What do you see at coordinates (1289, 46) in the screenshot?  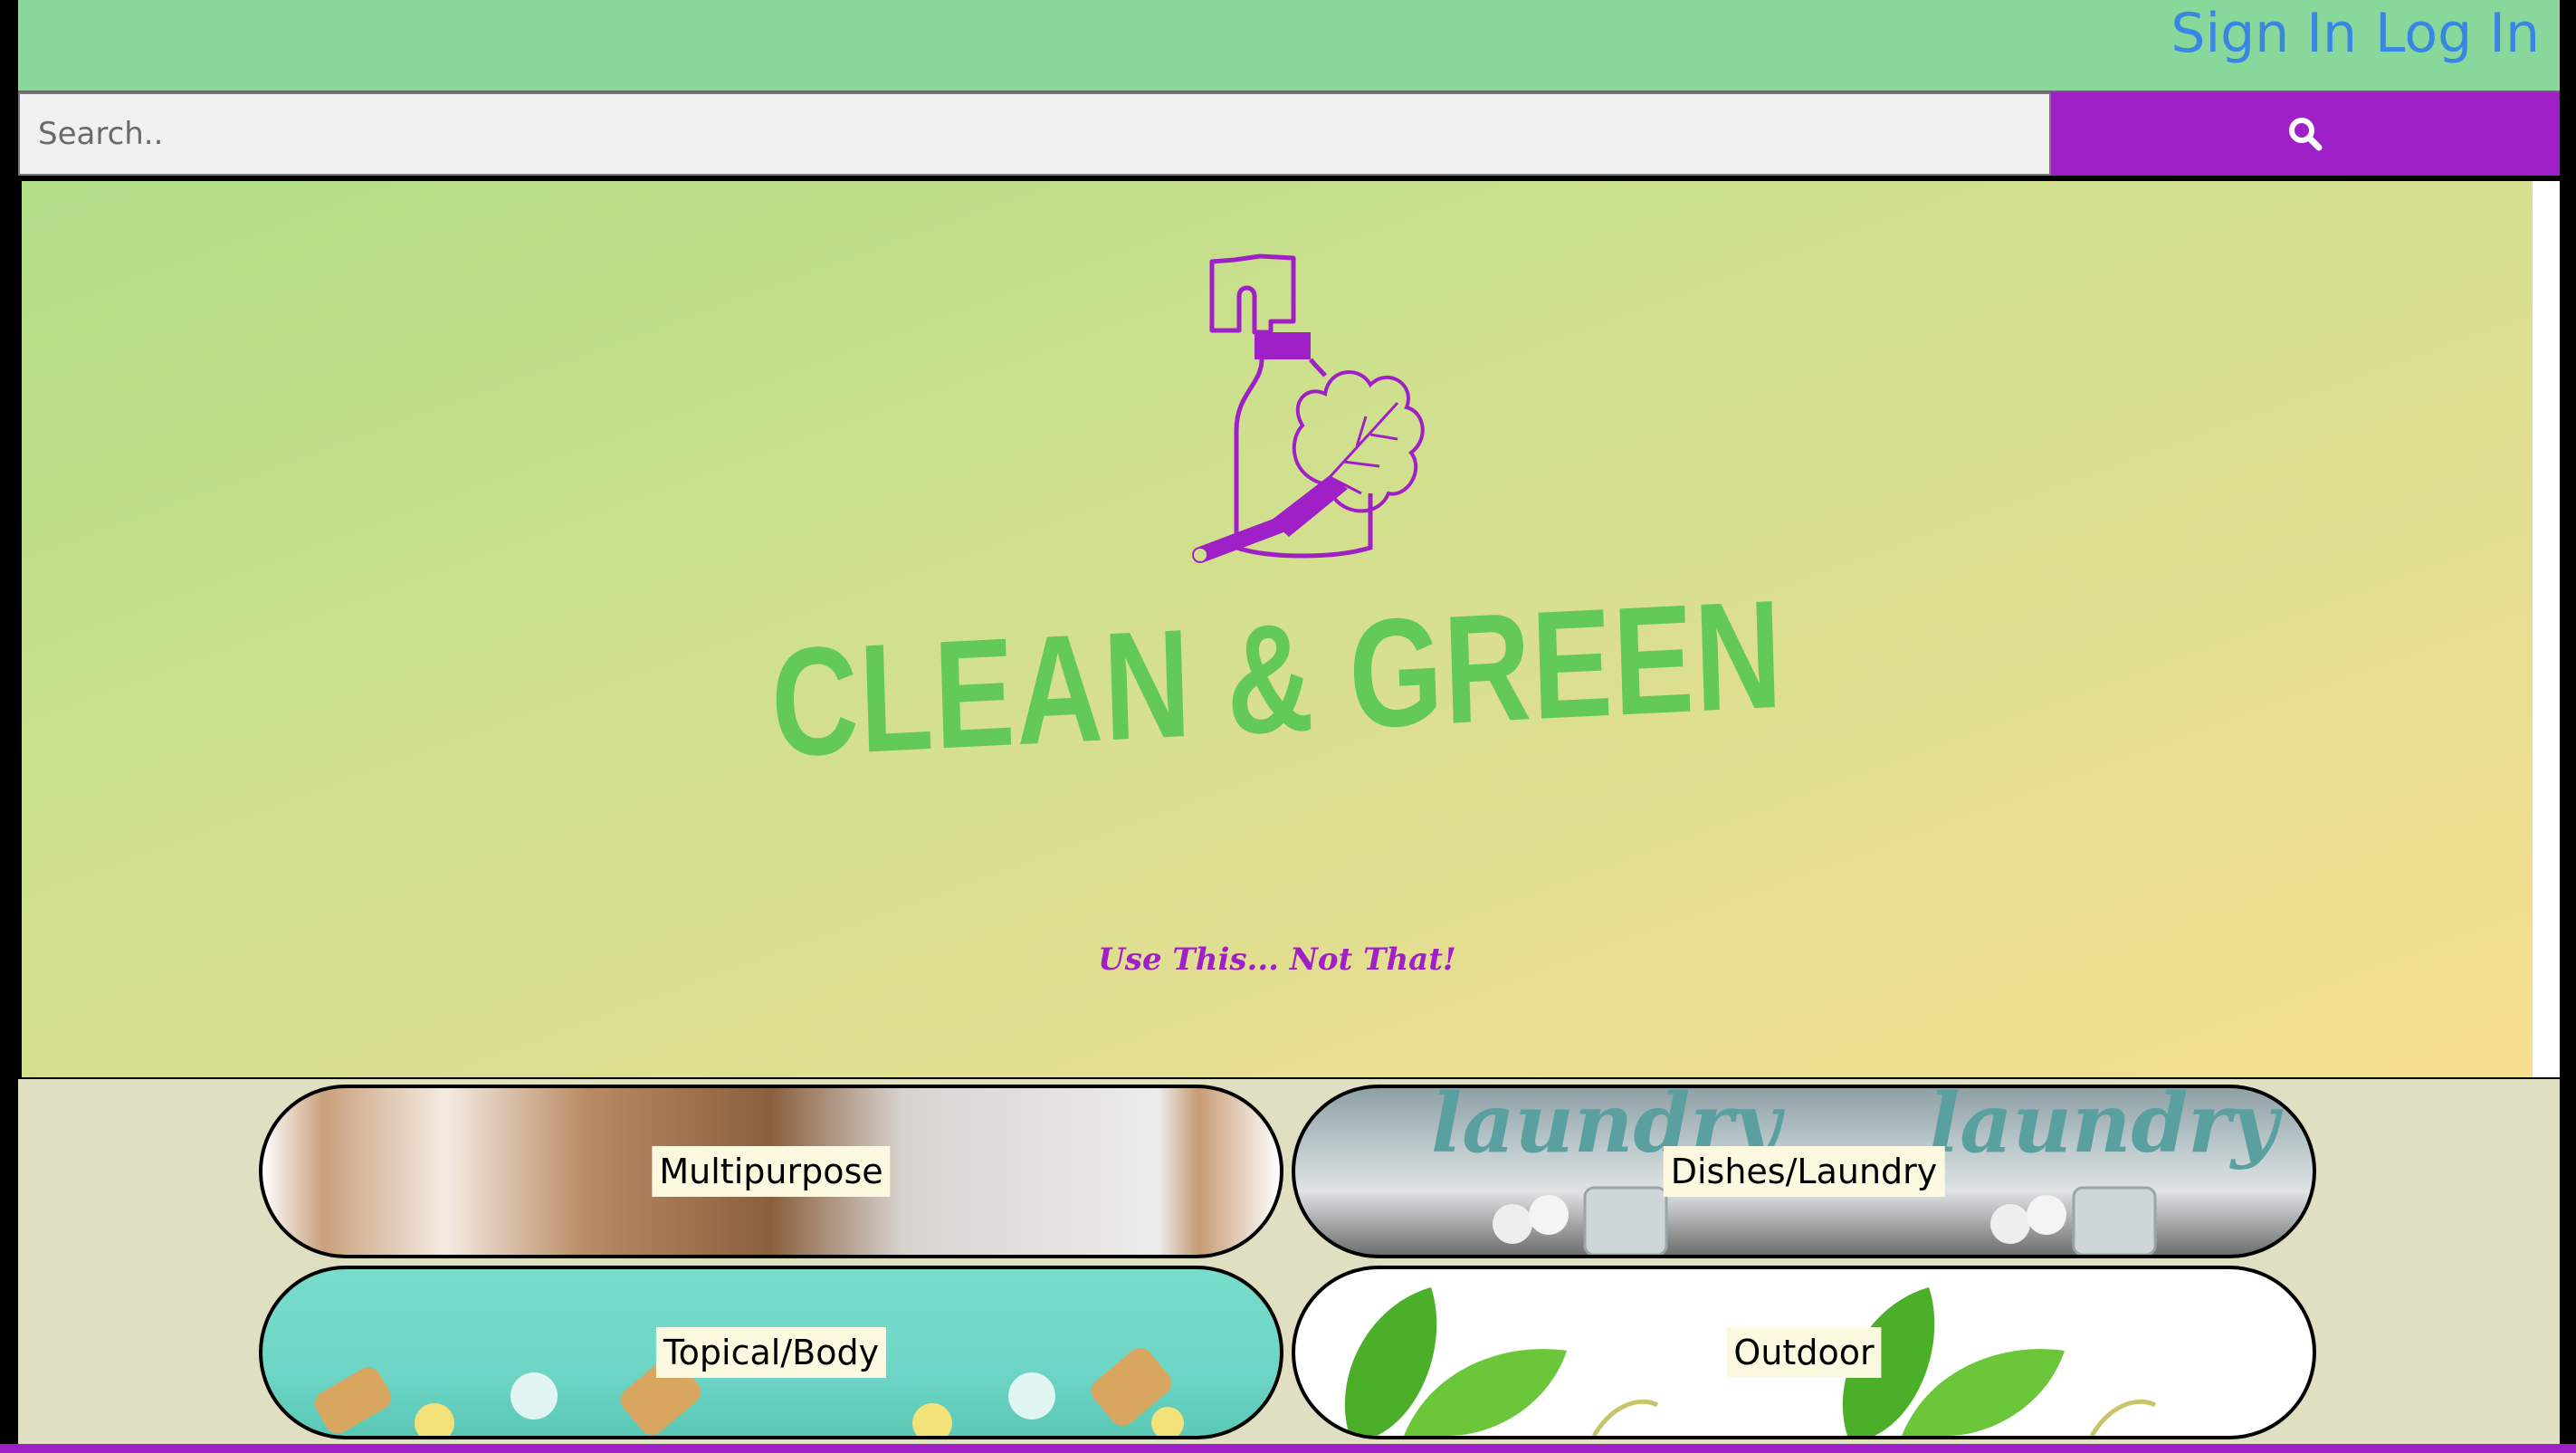 I see `top-bar: Sign In Log In` at bounding box center [1289, 46].